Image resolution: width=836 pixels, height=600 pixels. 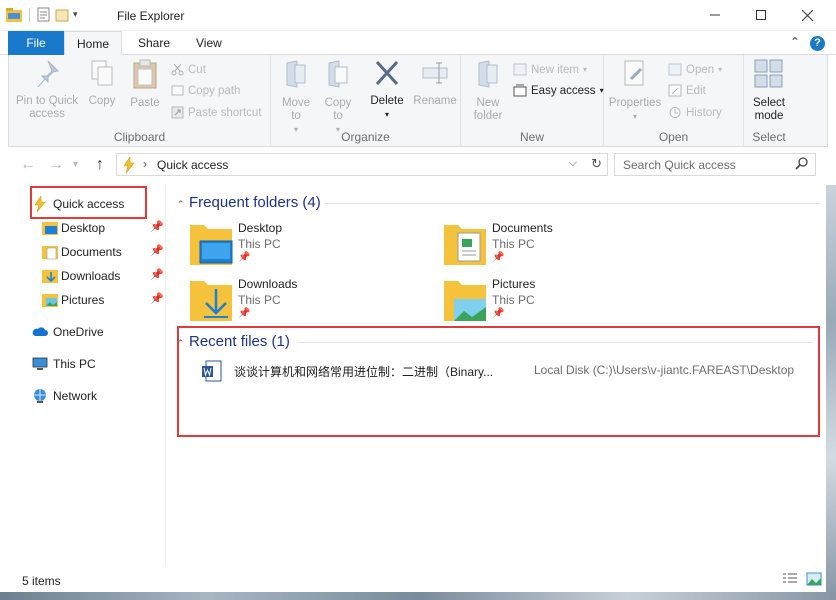 What do you see at coordinates (28, 165) in the screenshot?
I see `back-icon: ←` at bounding box center [28, 165].